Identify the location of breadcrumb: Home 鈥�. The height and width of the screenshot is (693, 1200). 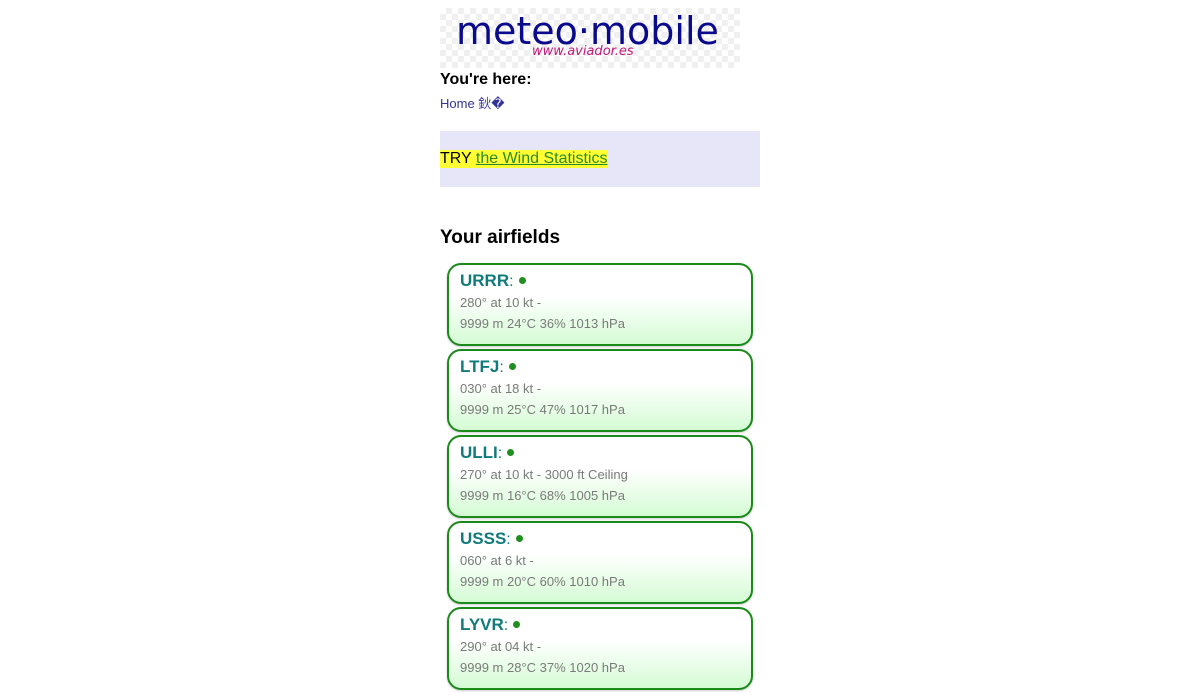
(600, 104).